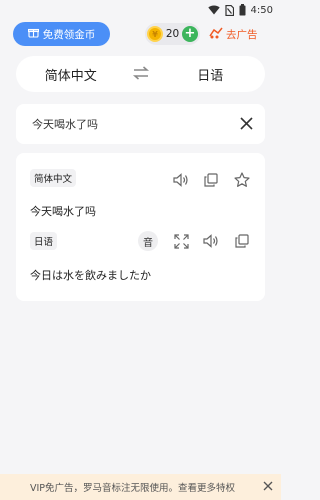 Image resolution: width=320 pixels, height=500 pixels. I want to click on target-copy-icon, so click(242, 241).